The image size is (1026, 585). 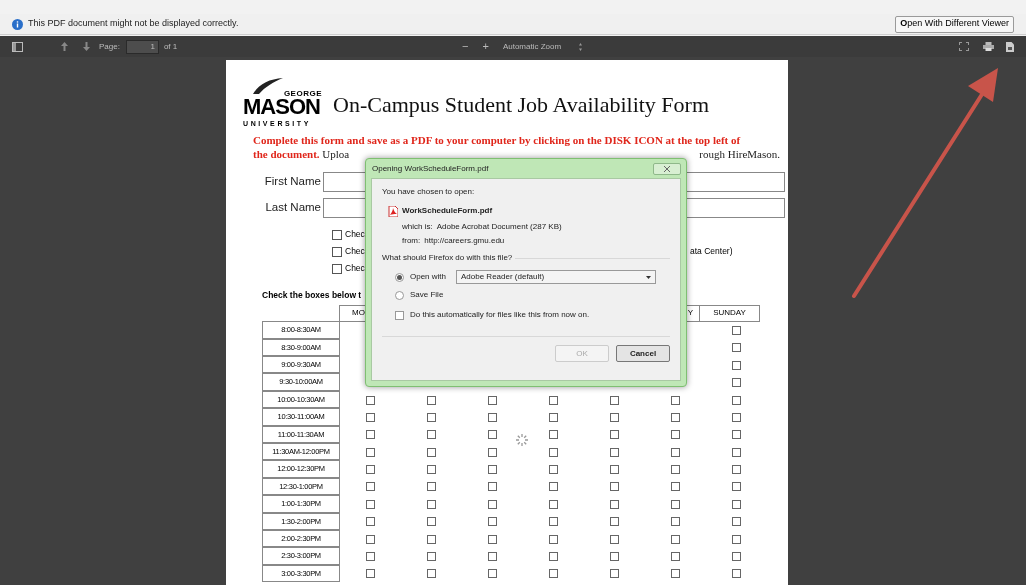 What do you see at coordinates (667, 168) in the screenshot?
I see `close-button` at bounding box center [667, 168].